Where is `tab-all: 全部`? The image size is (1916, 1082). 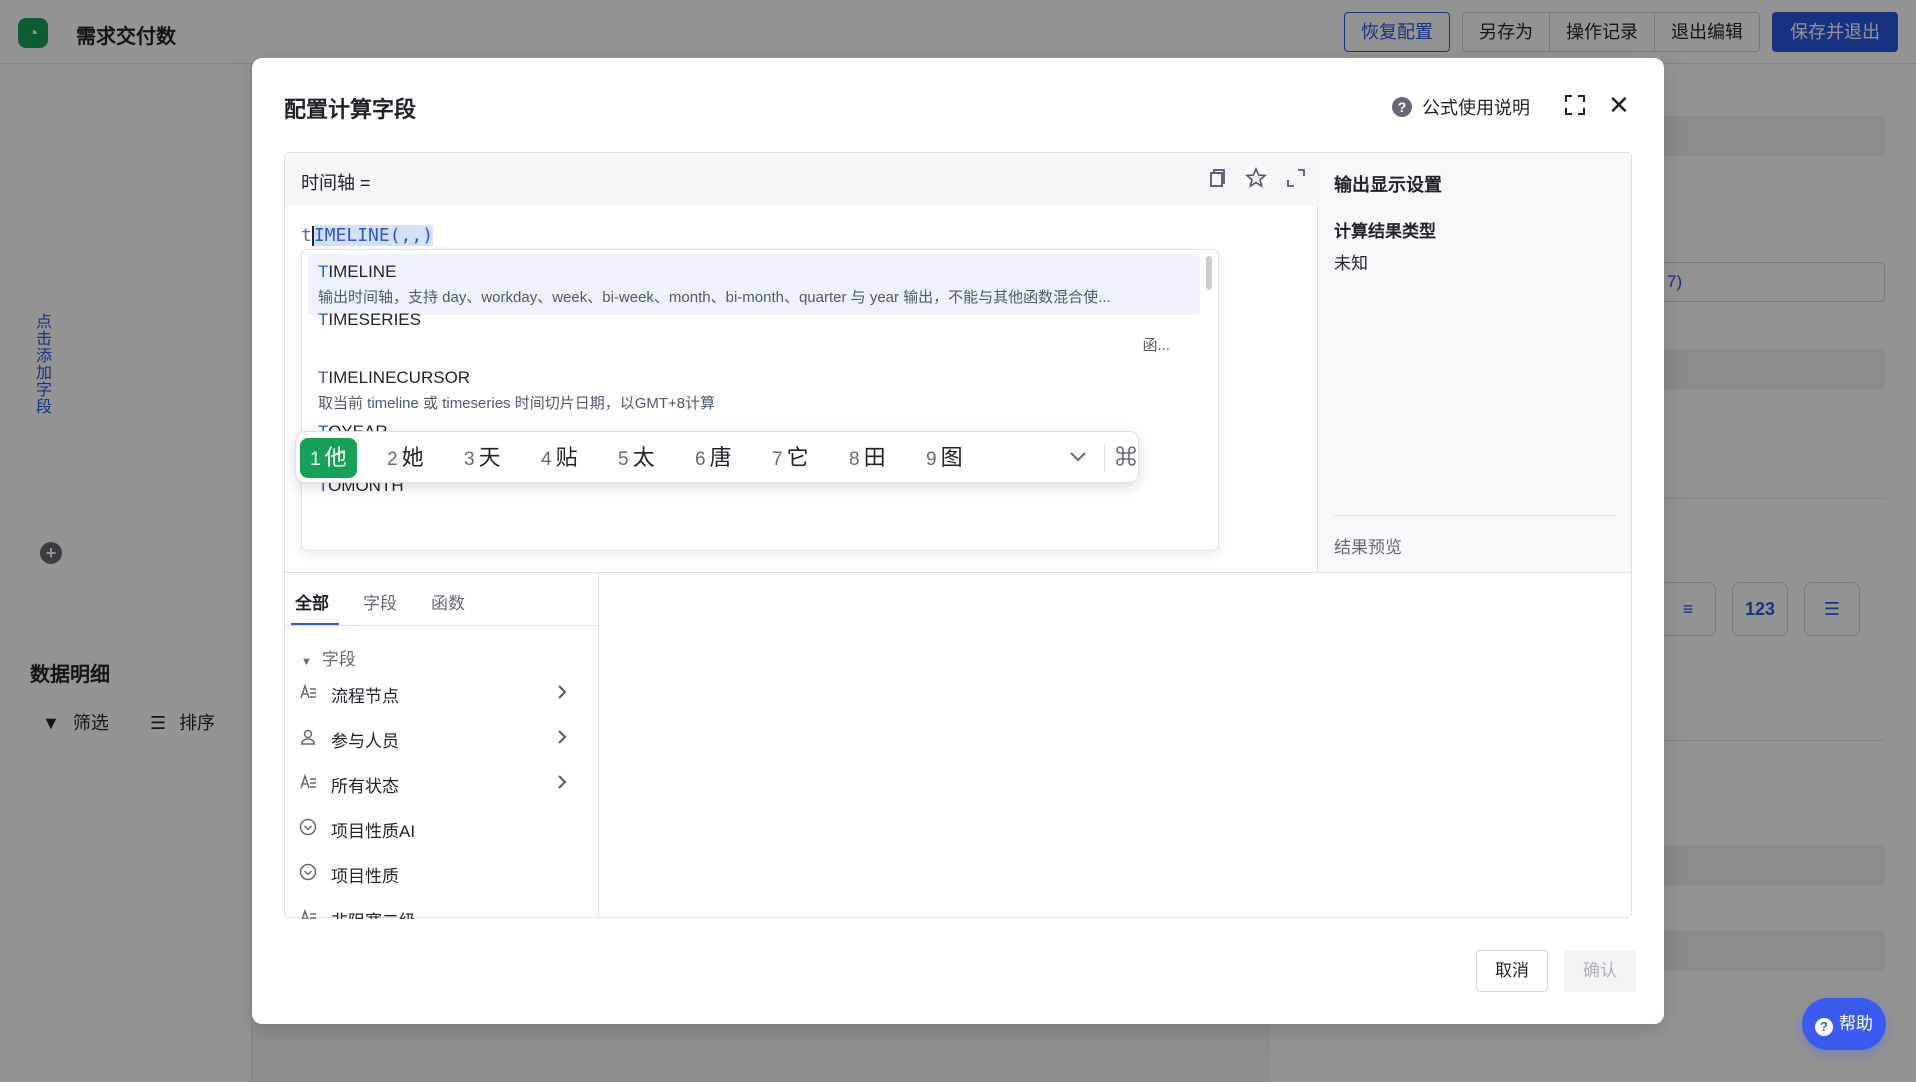
tab-all: 全部 is located at coordinates (312, 601).